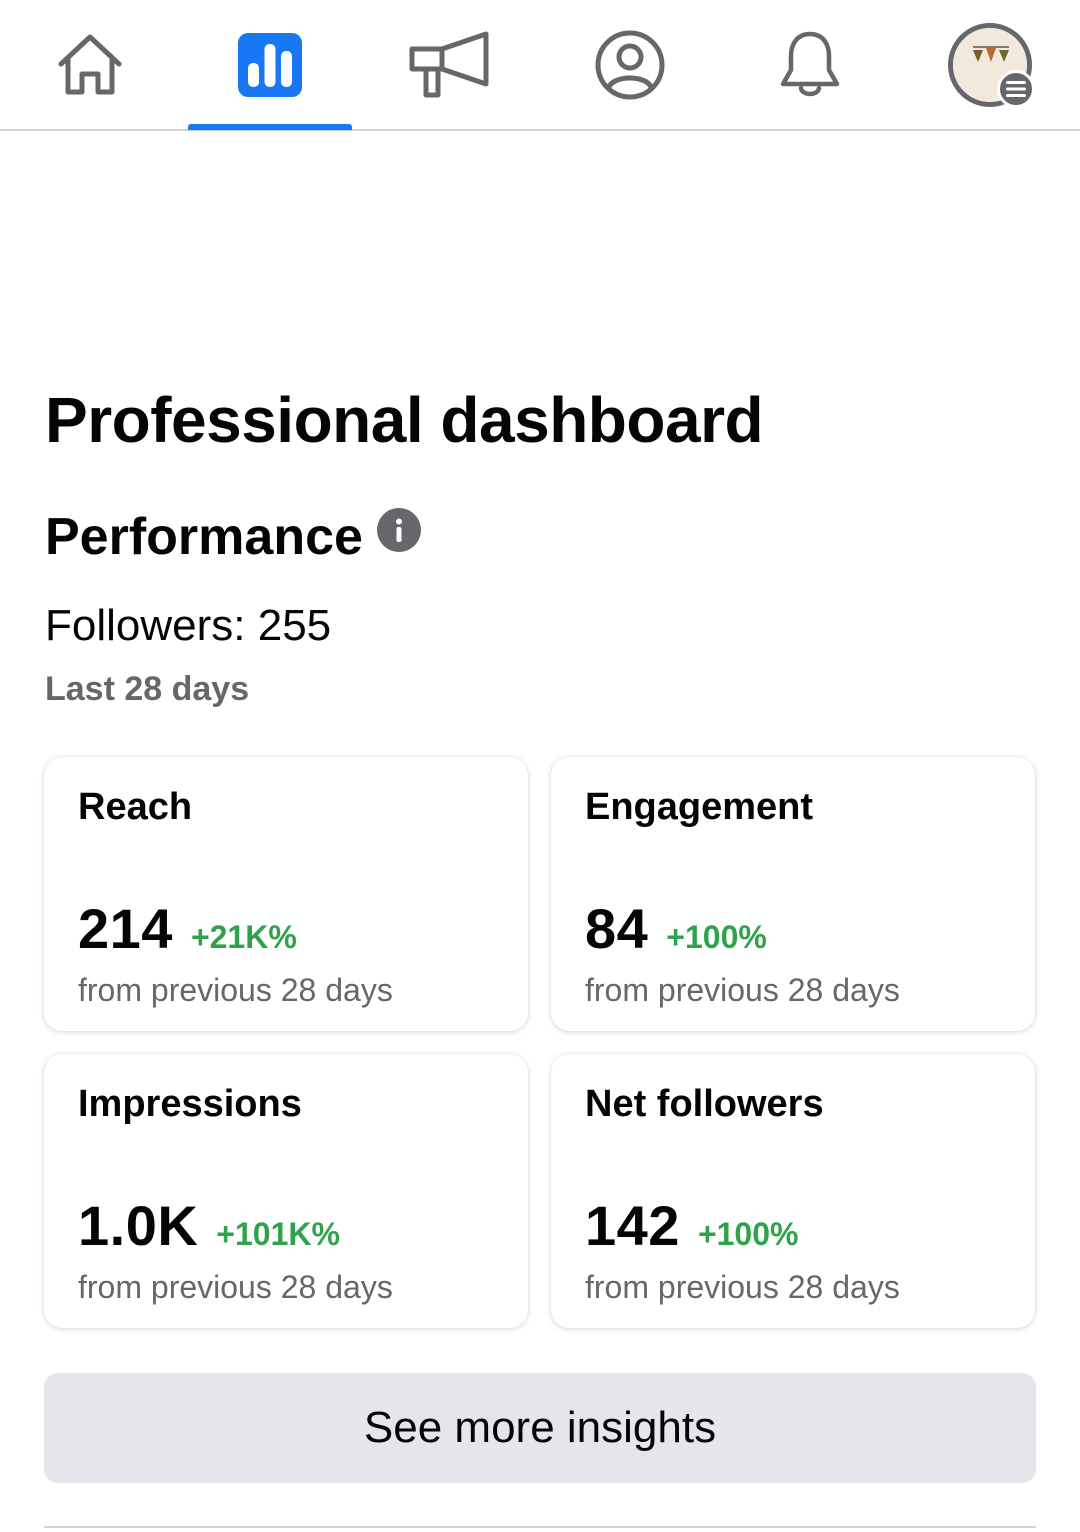  What do you see at coordinates (190, 1104) in the screenshot?
I see `card-title: Impressions` at bounding box center [190, 1104].